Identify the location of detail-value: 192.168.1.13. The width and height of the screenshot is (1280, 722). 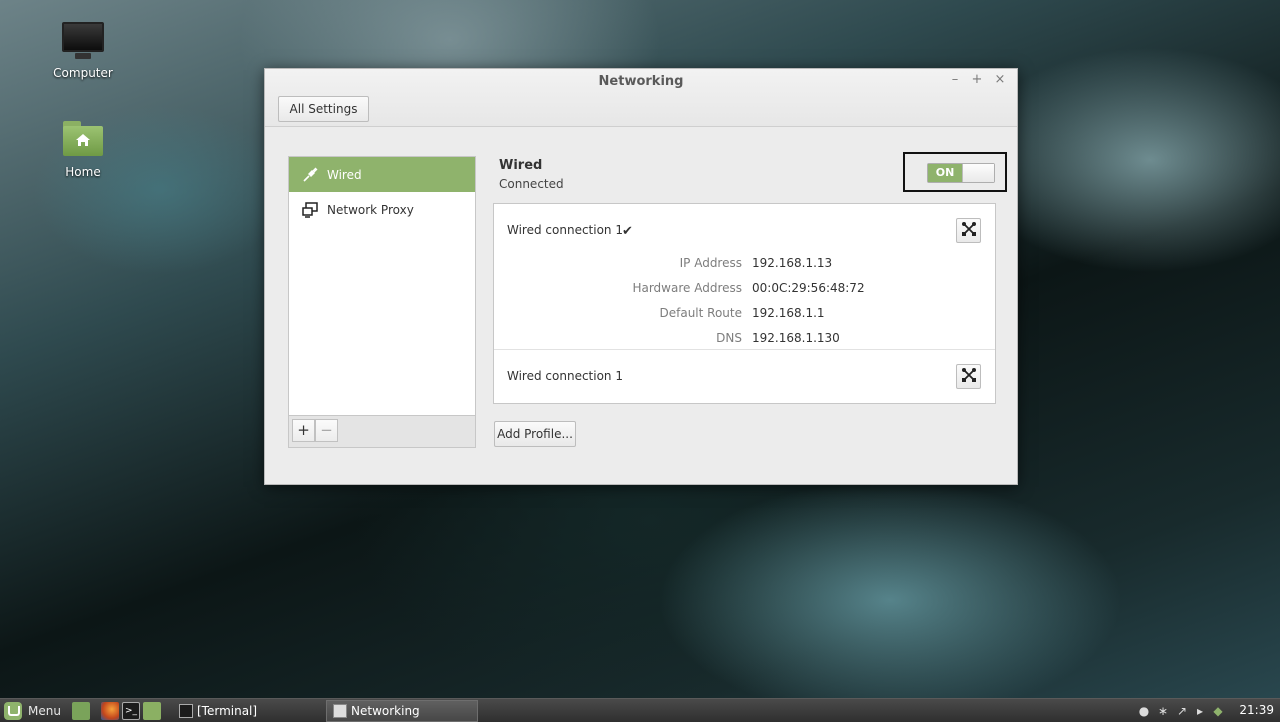
(792, 263).